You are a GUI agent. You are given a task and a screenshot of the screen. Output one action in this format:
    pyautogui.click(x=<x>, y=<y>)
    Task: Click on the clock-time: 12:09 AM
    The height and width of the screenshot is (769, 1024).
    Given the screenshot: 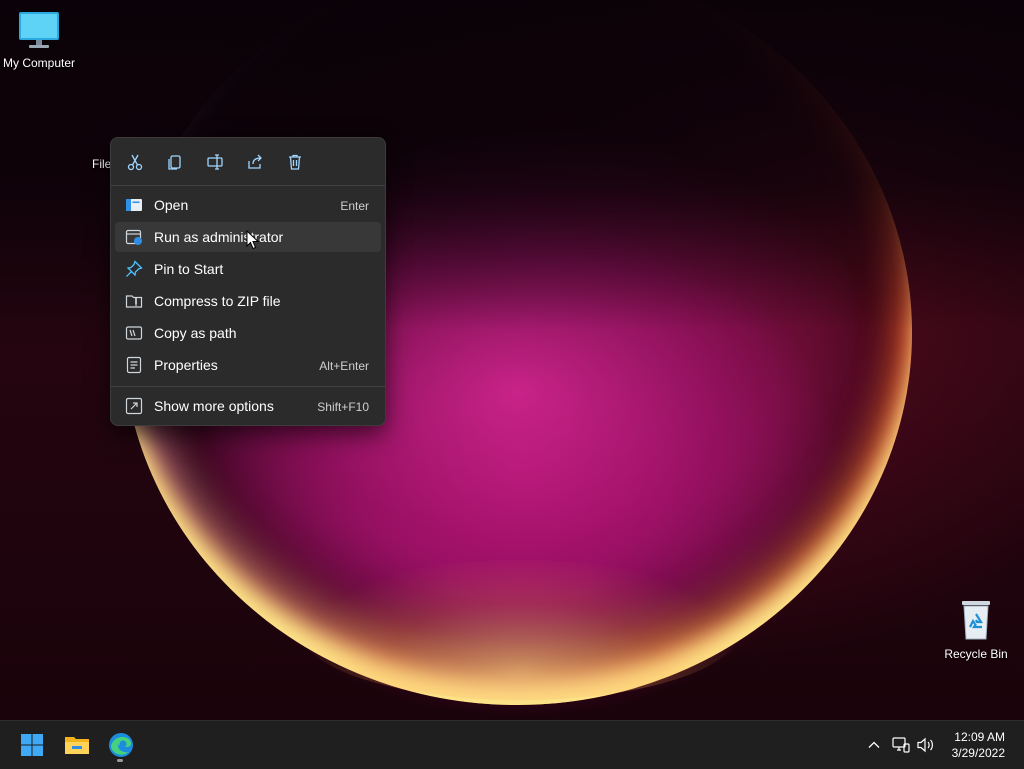 What is the action you would take?
    pyautogui.click(x=979, y=737)
    